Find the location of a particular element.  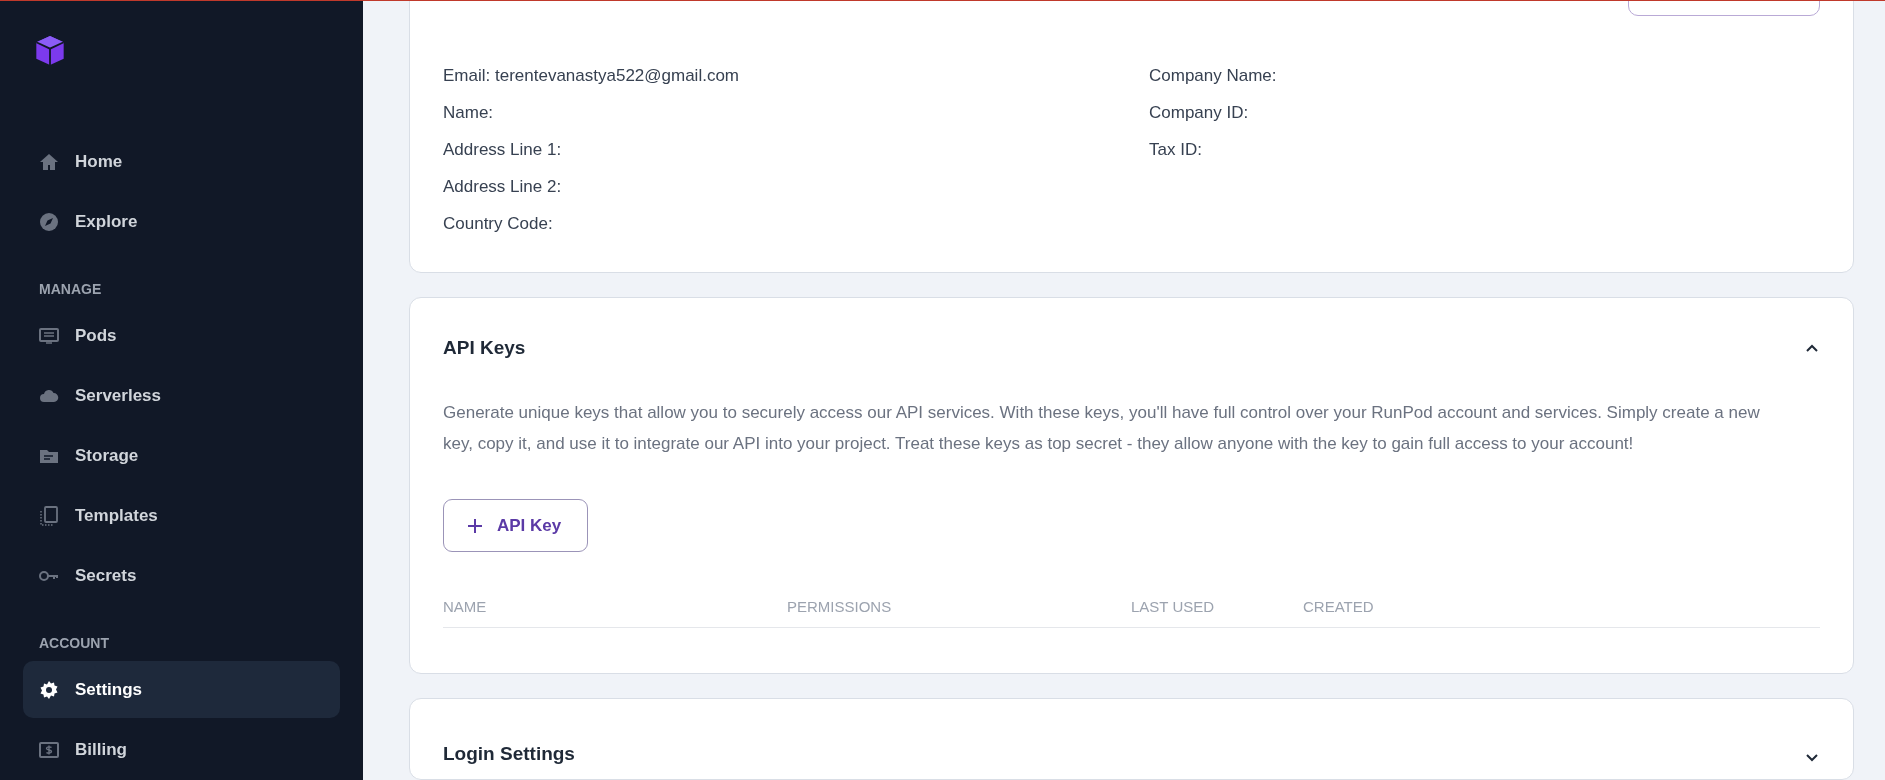

add-api-key-button: API Key is located at coordinates (516, 525).